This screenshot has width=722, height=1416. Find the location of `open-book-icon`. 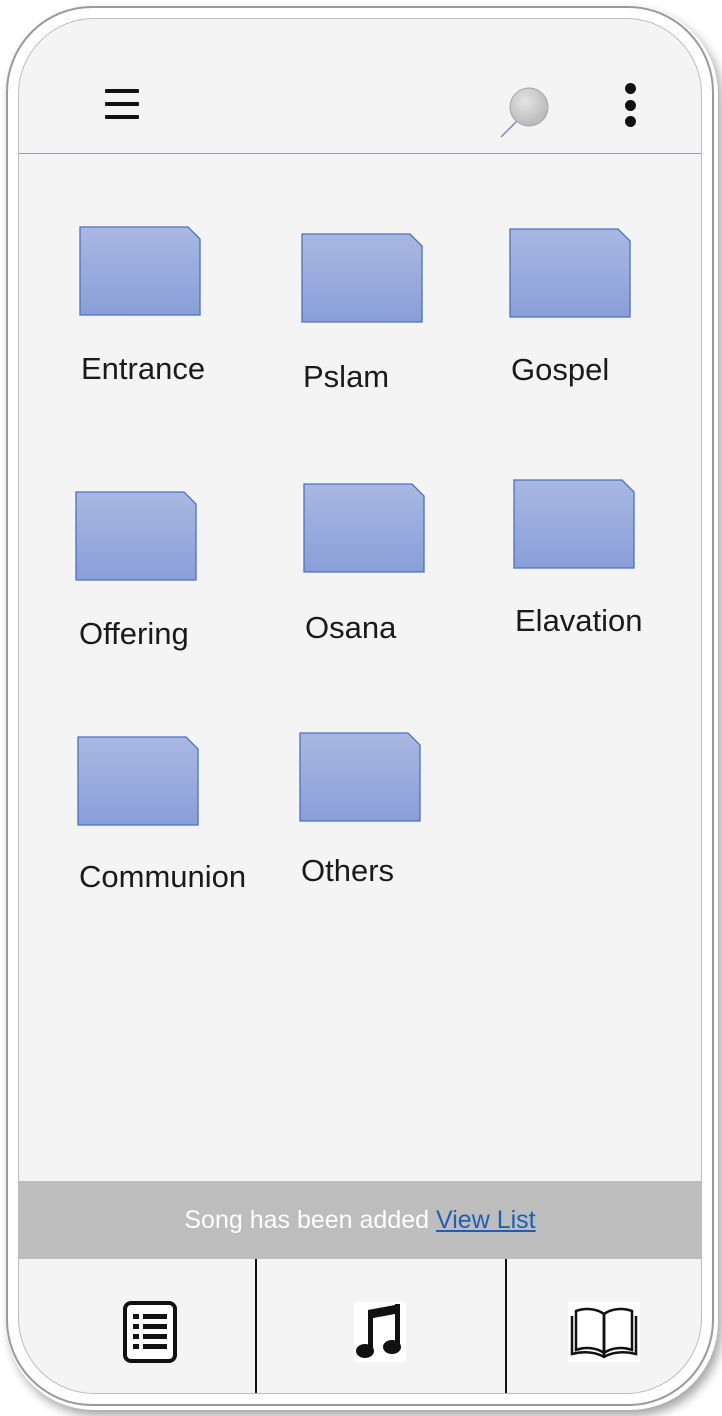

open-book-icon is located at coordinates (604, 1332).